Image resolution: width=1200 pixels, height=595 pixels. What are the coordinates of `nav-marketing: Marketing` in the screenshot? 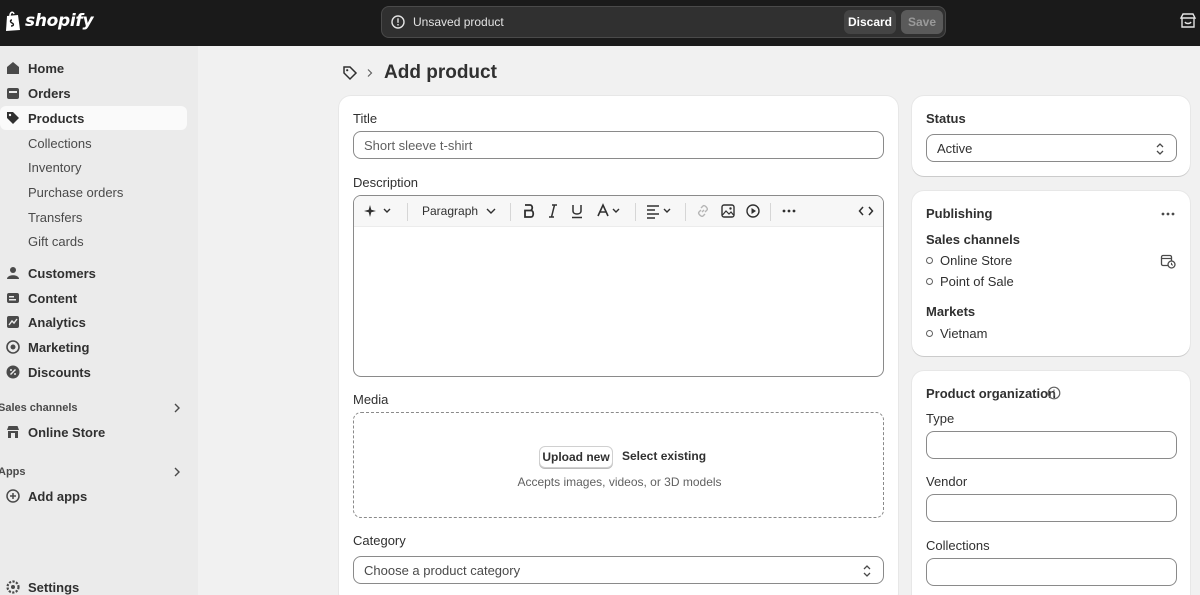 It's located at (93, 347).